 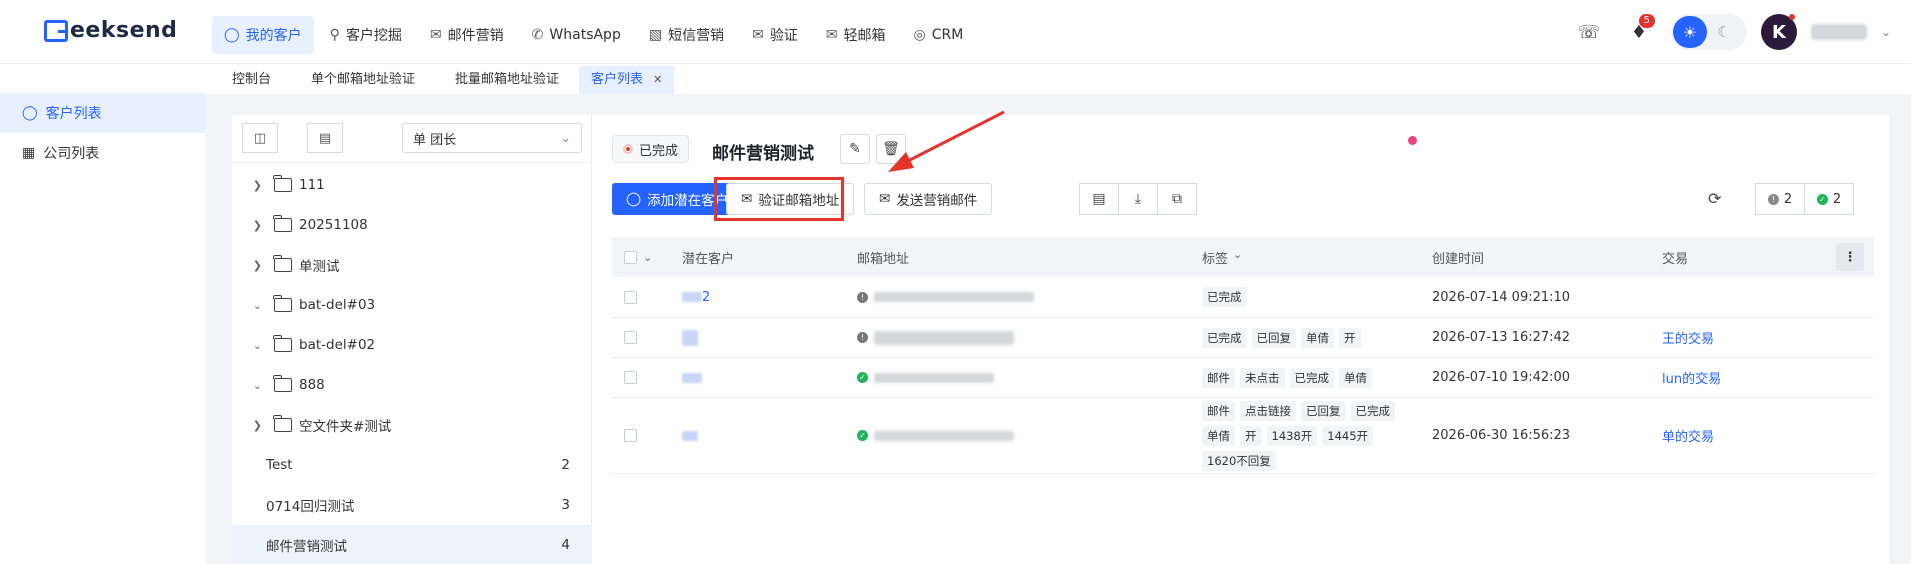 I want to click on bell-icon: ♦ 5, so click(x=1639, y=32).